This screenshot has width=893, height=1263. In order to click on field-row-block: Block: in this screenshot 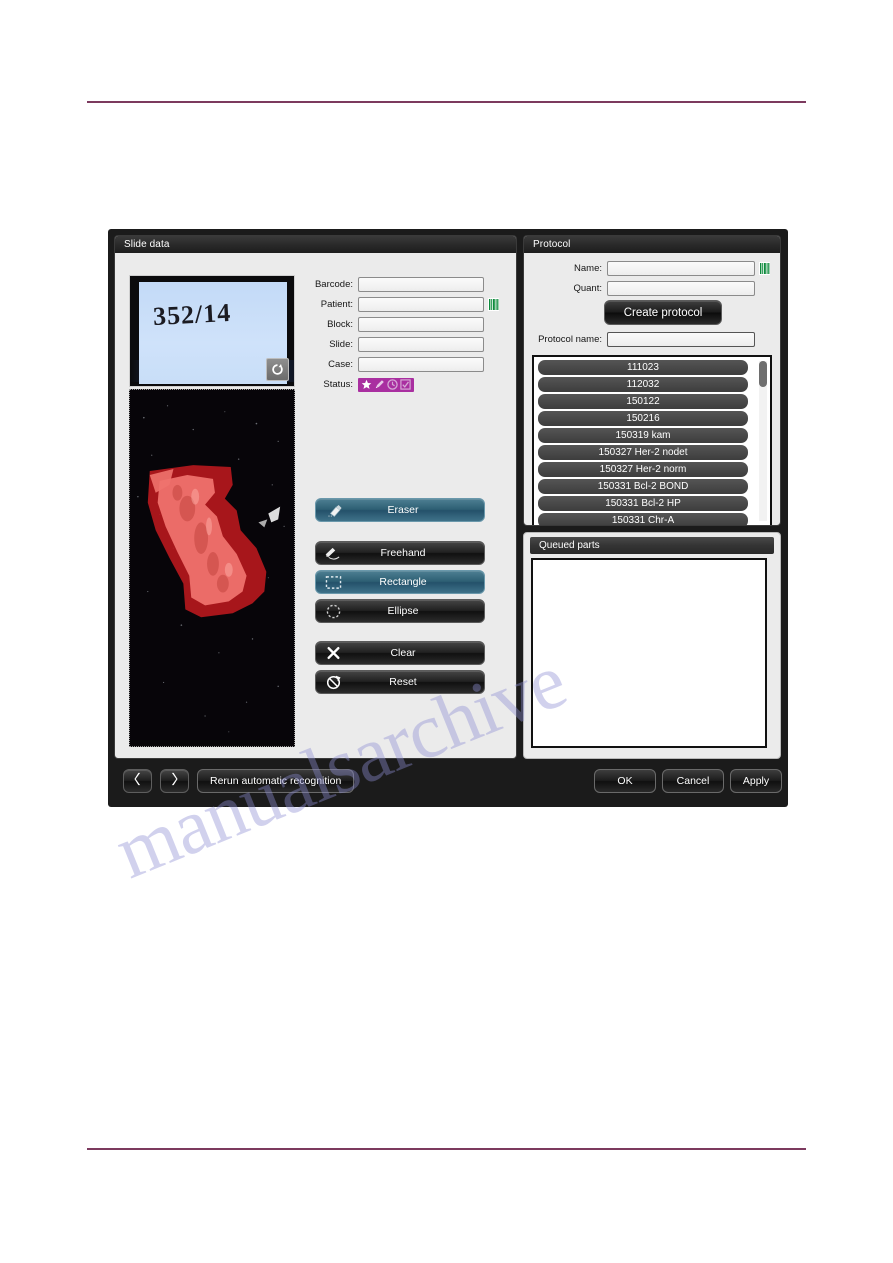, I will do `click(401, 324)`.